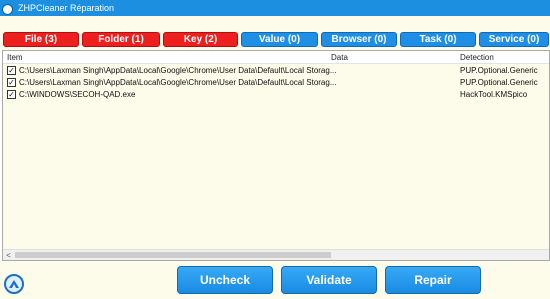 The image size is (550, 299). Describe the element at coordinates (15, 57) in the screenshot. I see `column-item: Item` at that location.